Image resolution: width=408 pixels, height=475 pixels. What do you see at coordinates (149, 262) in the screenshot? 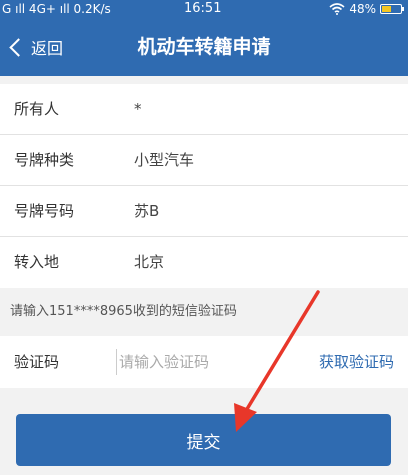
I see `destination-value: 北京` at bounding box center [149, 262].